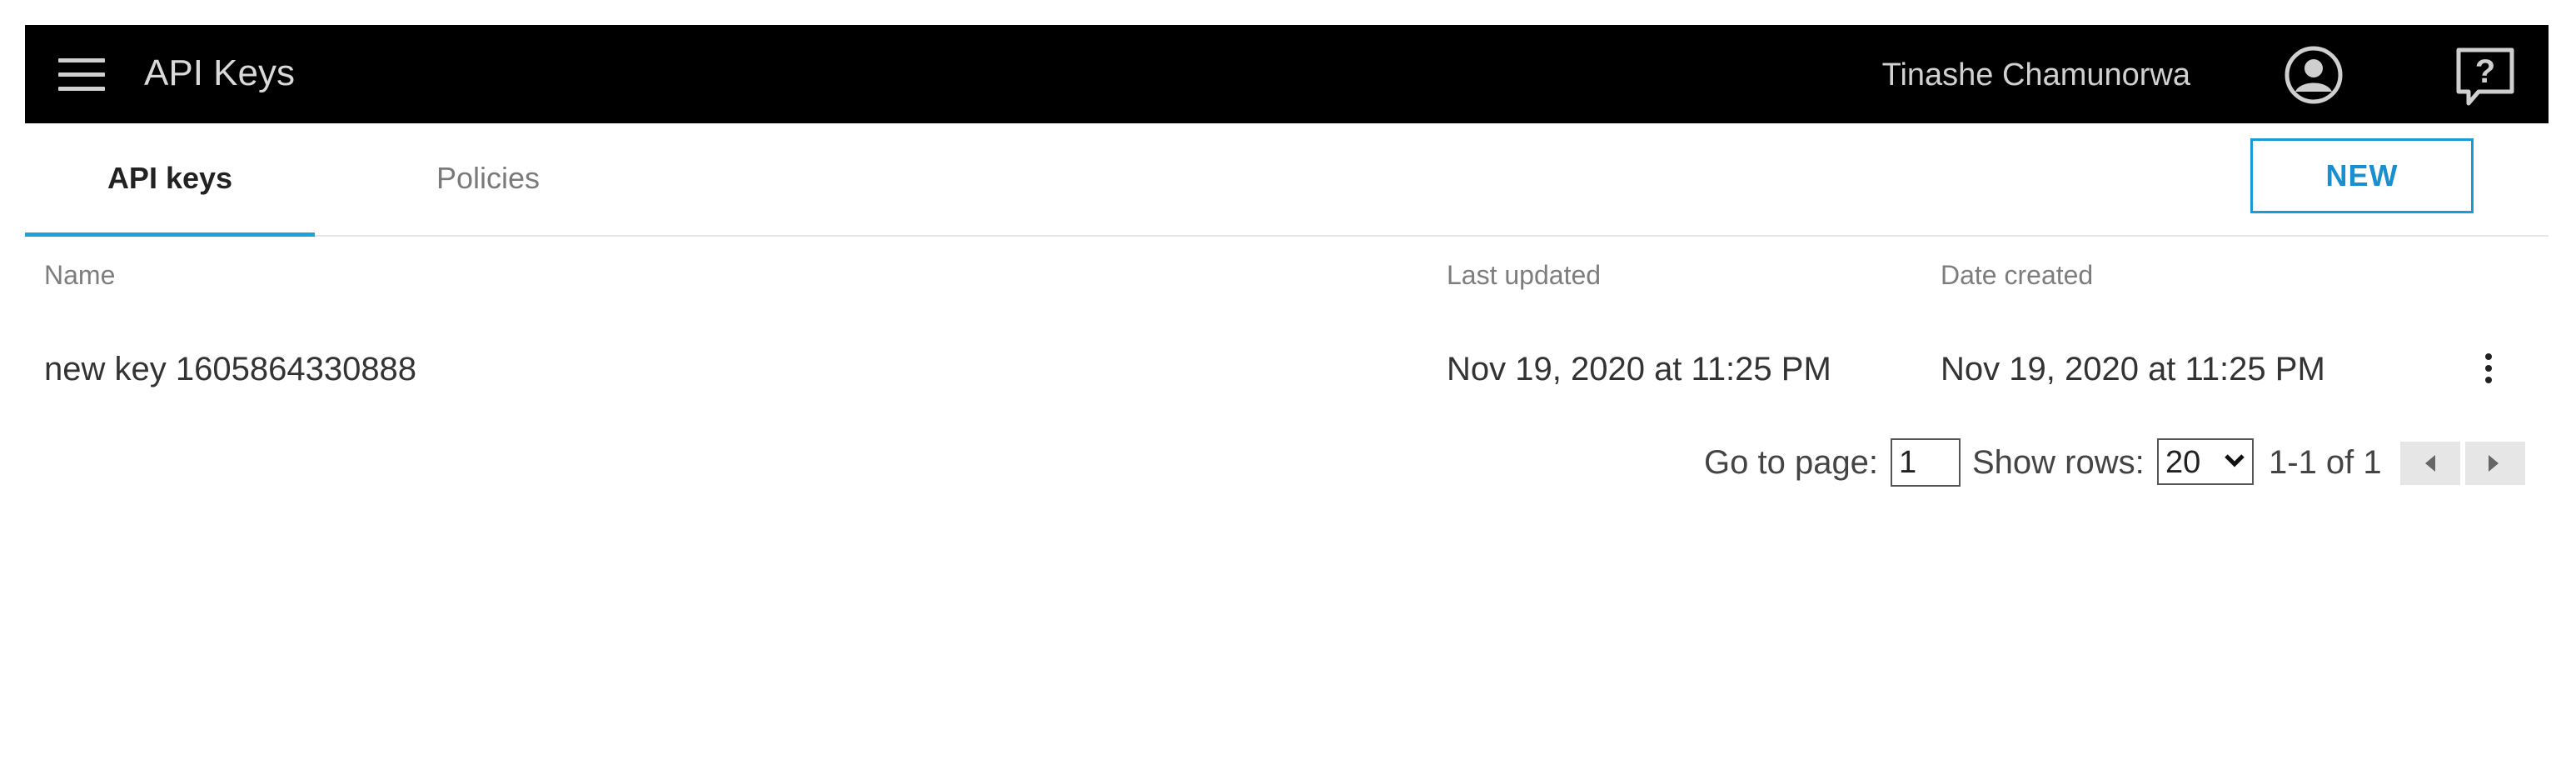  Describe the element at coordinates (2017, 275) in the screenshot. I see `column-header-date-created: Date created` at that location.